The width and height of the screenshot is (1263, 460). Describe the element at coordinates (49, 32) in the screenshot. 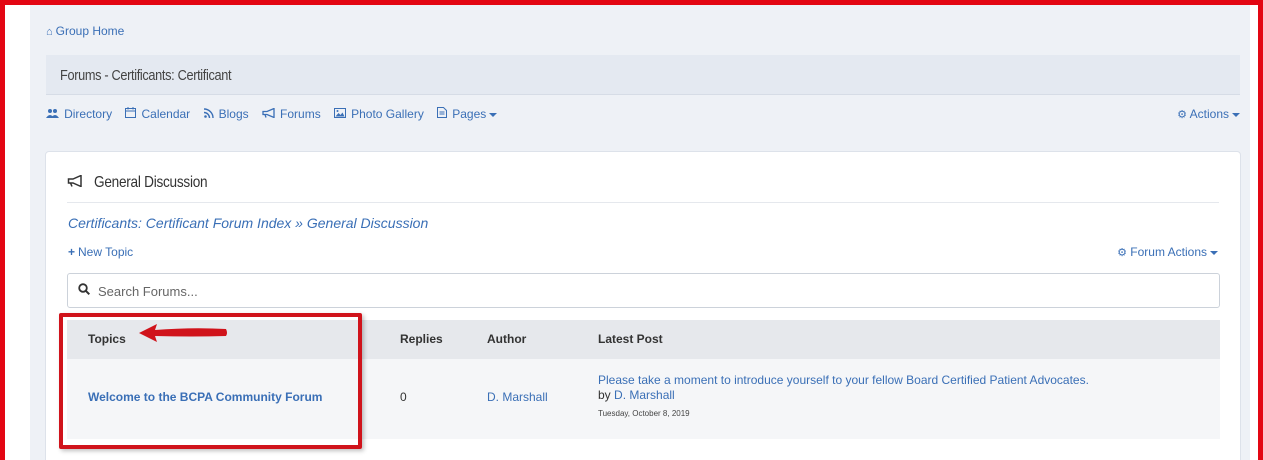

I see `home-icon: ⌂` at that location.